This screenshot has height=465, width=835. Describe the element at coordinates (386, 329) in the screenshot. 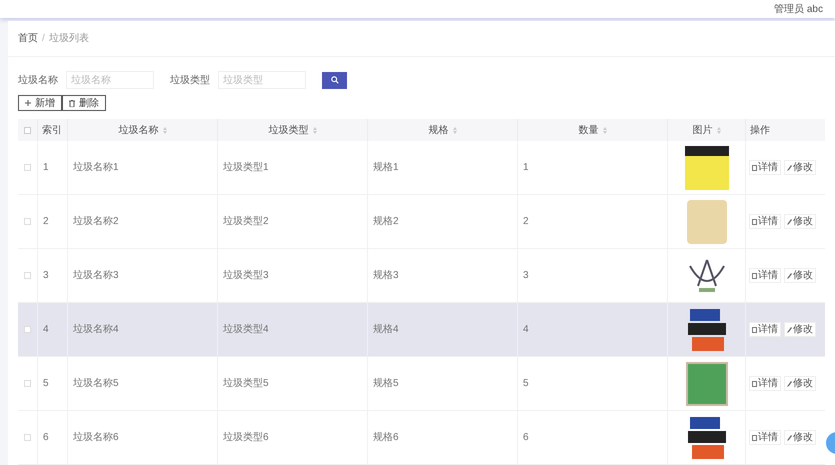

I see `table-cell-text: 规格4` at that location.